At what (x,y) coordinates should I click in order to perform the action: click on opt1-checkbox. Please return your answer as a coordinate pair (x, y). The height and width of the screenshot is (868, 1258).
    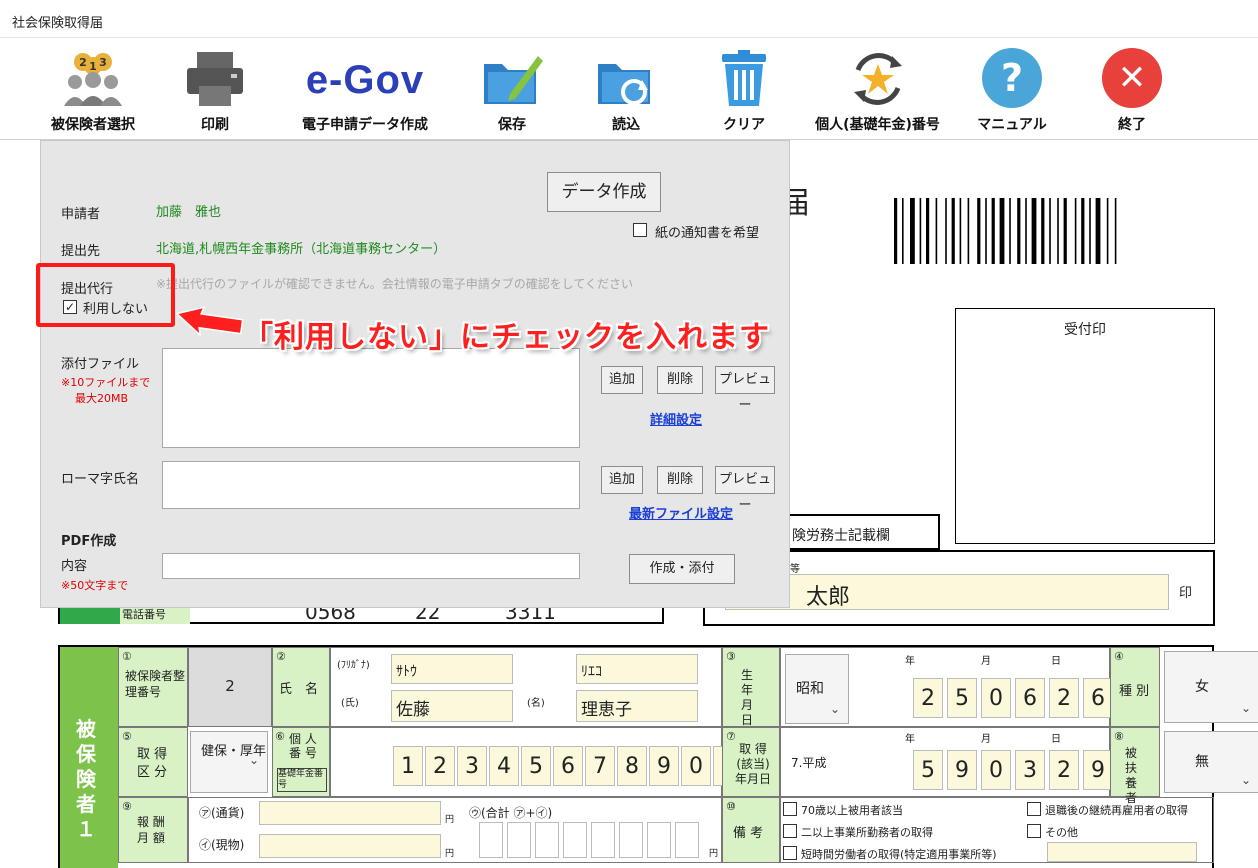
    Looking at the image, I should click on (790, 809).